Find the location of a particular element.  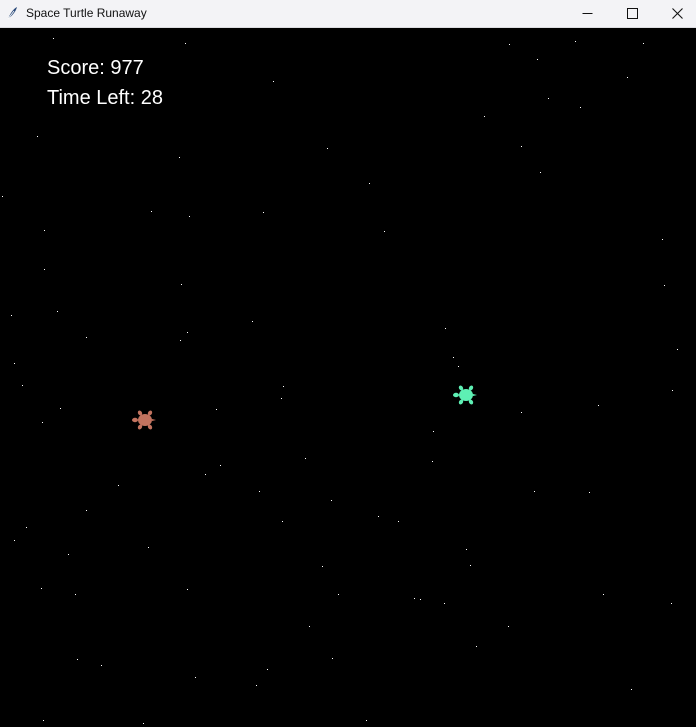

title-bar: Space Turtle Runaway is located at coordinates (348, 14).